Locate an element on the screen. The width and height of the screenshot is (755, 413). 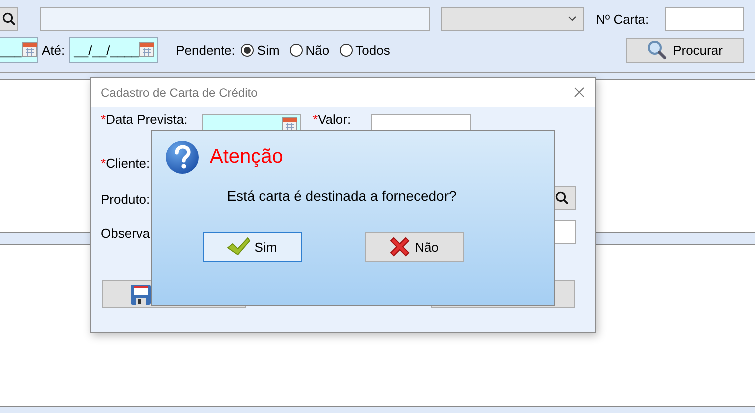
chevron-icon is located at coordinates (572, 19).